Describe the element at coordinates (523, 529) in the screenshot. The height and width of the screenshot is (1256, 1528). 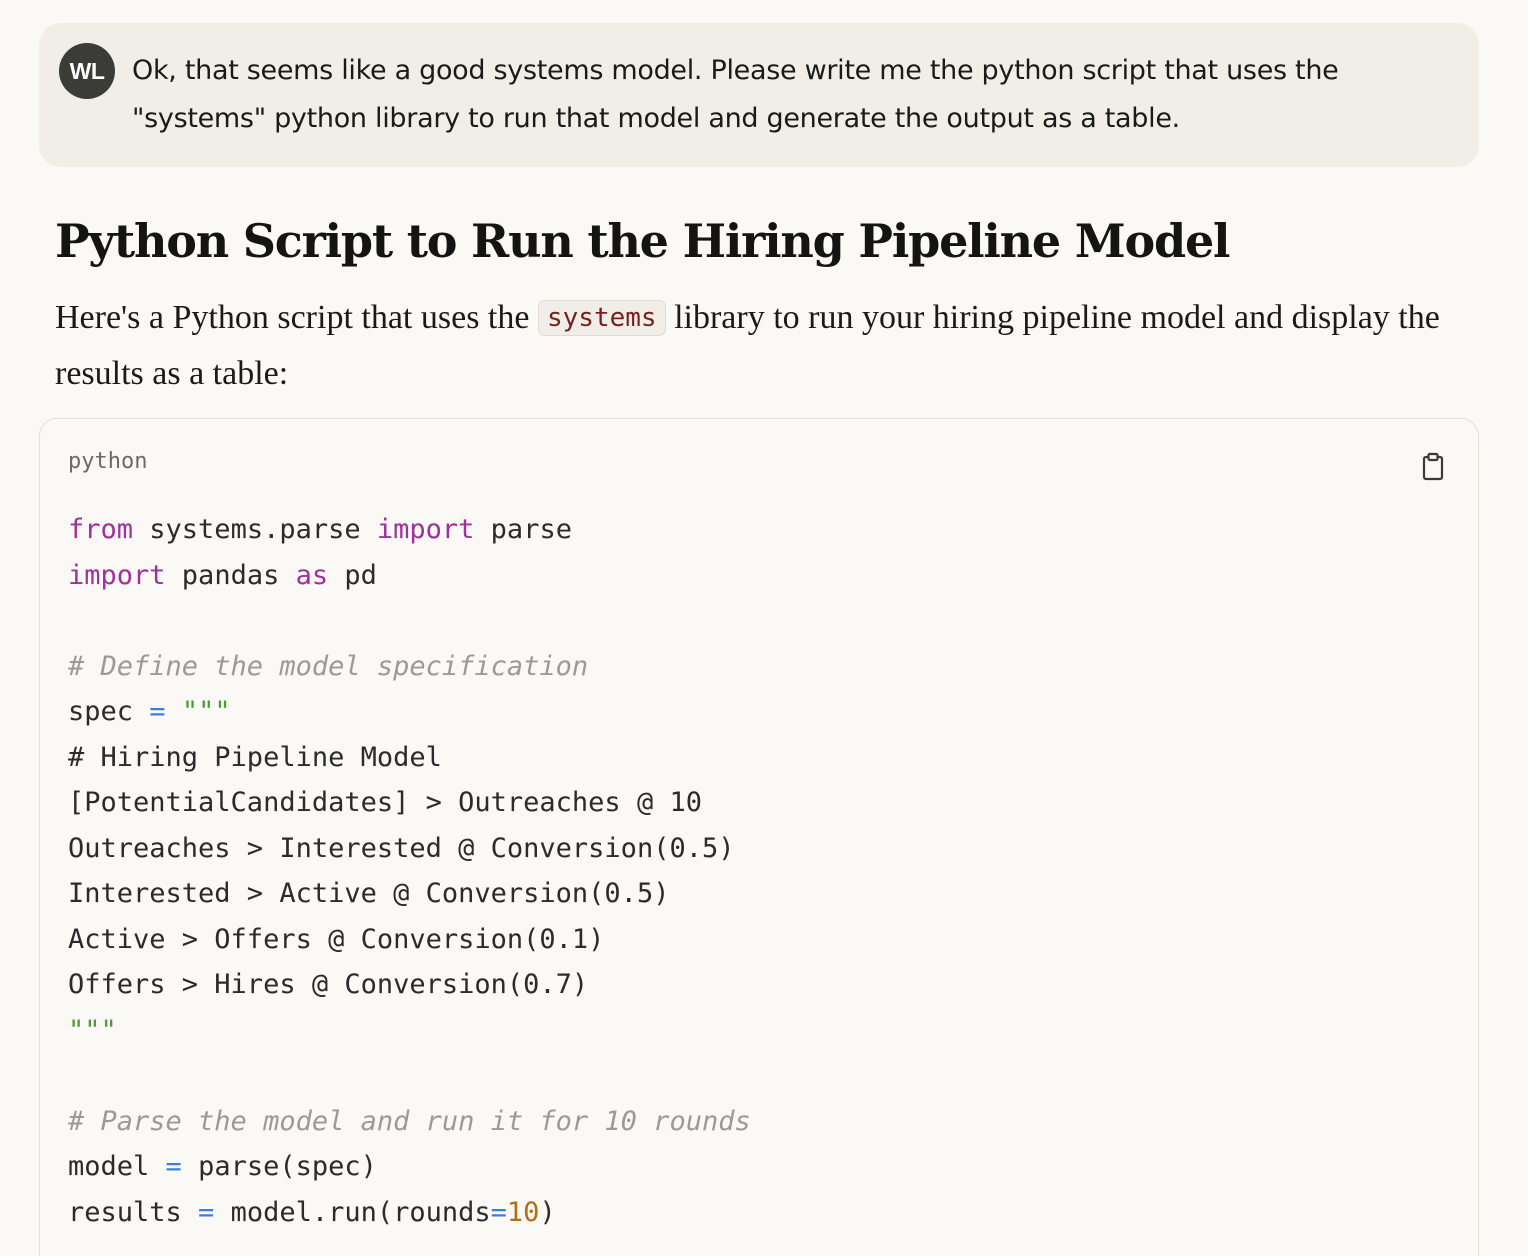
I see `code-token: parse` at that location.